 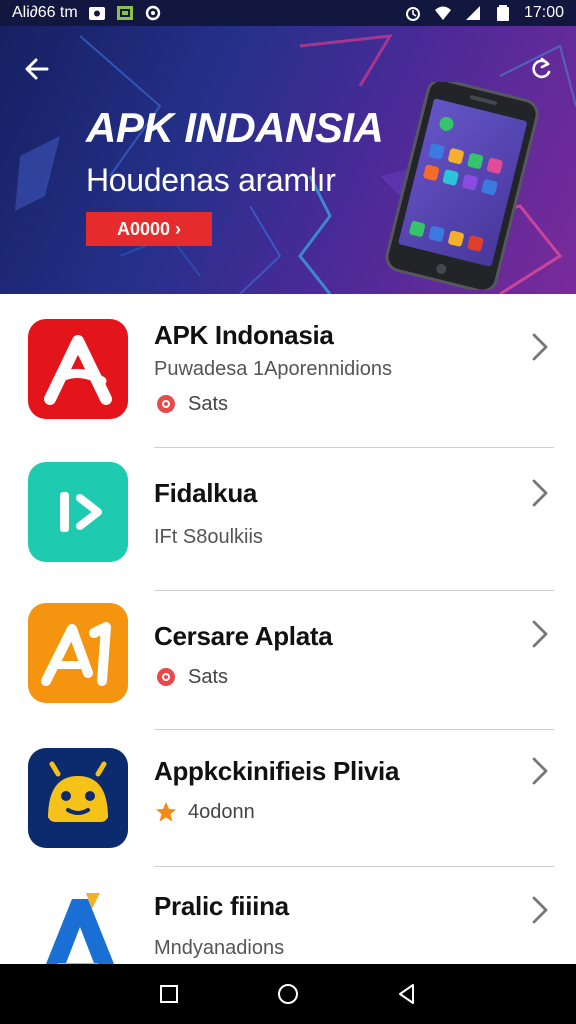 I want to click on back-button, so click(x=407, y=994).